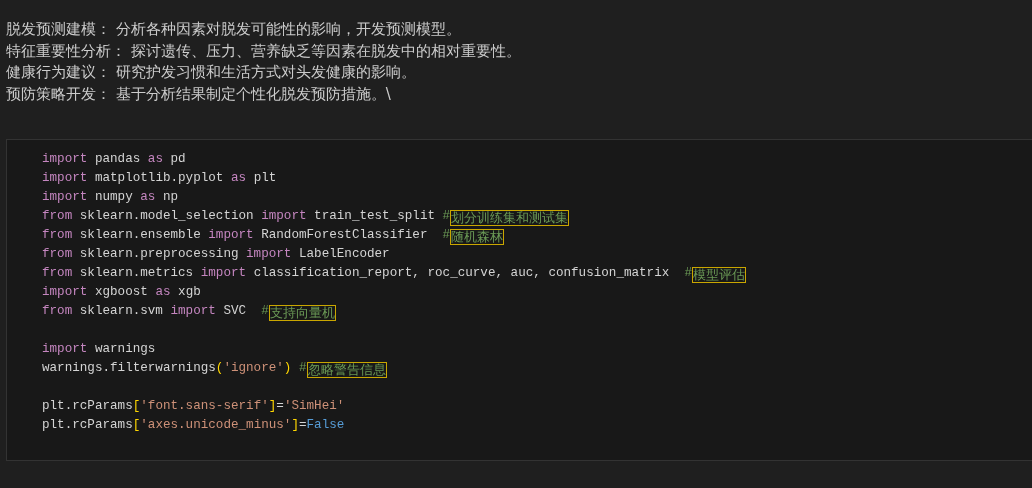 The image size is (1032, 488). What do you see at coordinates (264, 51) in the screenshot?
I see `markdown-line: 特征重要性分析： 探讨遗传、压力、营养缺乏等因素在脱发中的相对重要性。` at bounding box center [264, 51].